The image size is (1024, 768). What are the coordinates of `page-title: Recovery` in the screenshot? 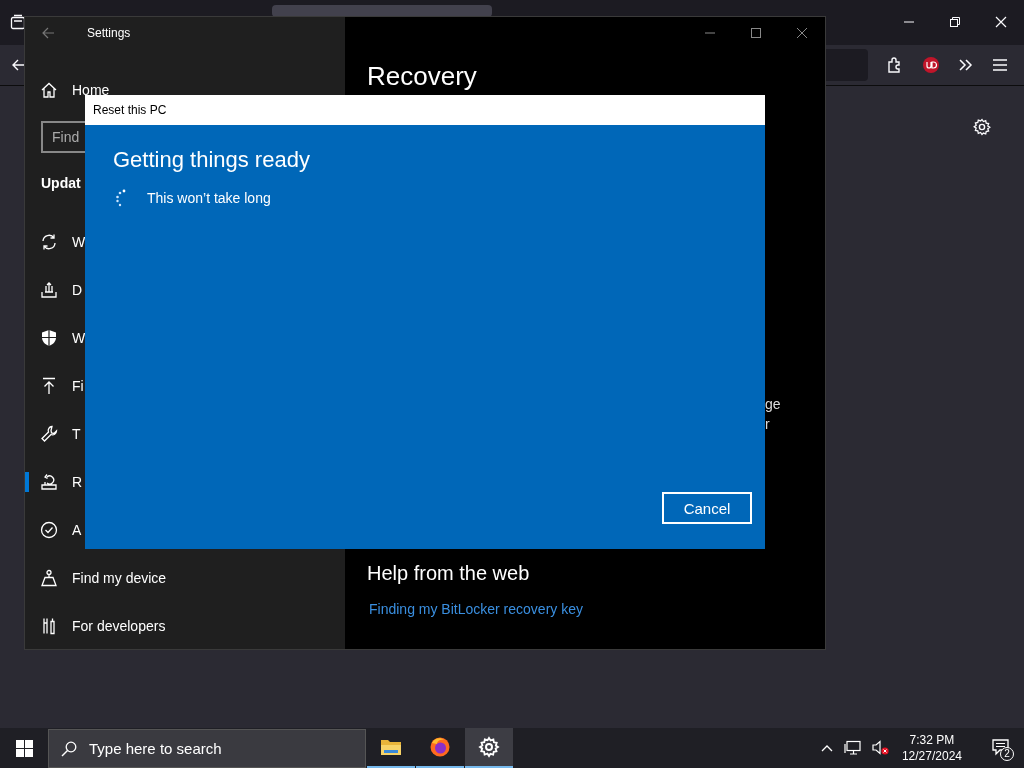 It's located at (422, 76).